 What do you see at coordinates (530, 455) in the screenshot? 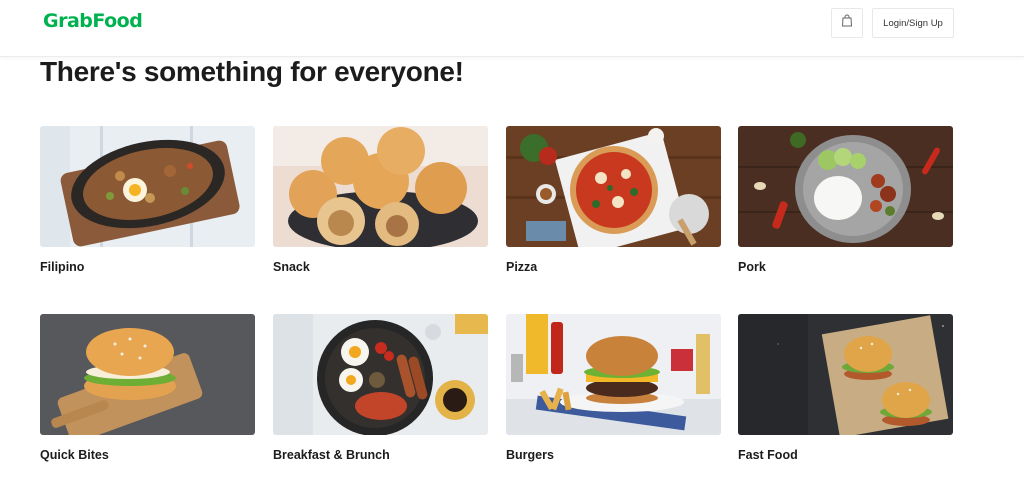
I see `category-label: Burgers` at bounding box center [530, 455].